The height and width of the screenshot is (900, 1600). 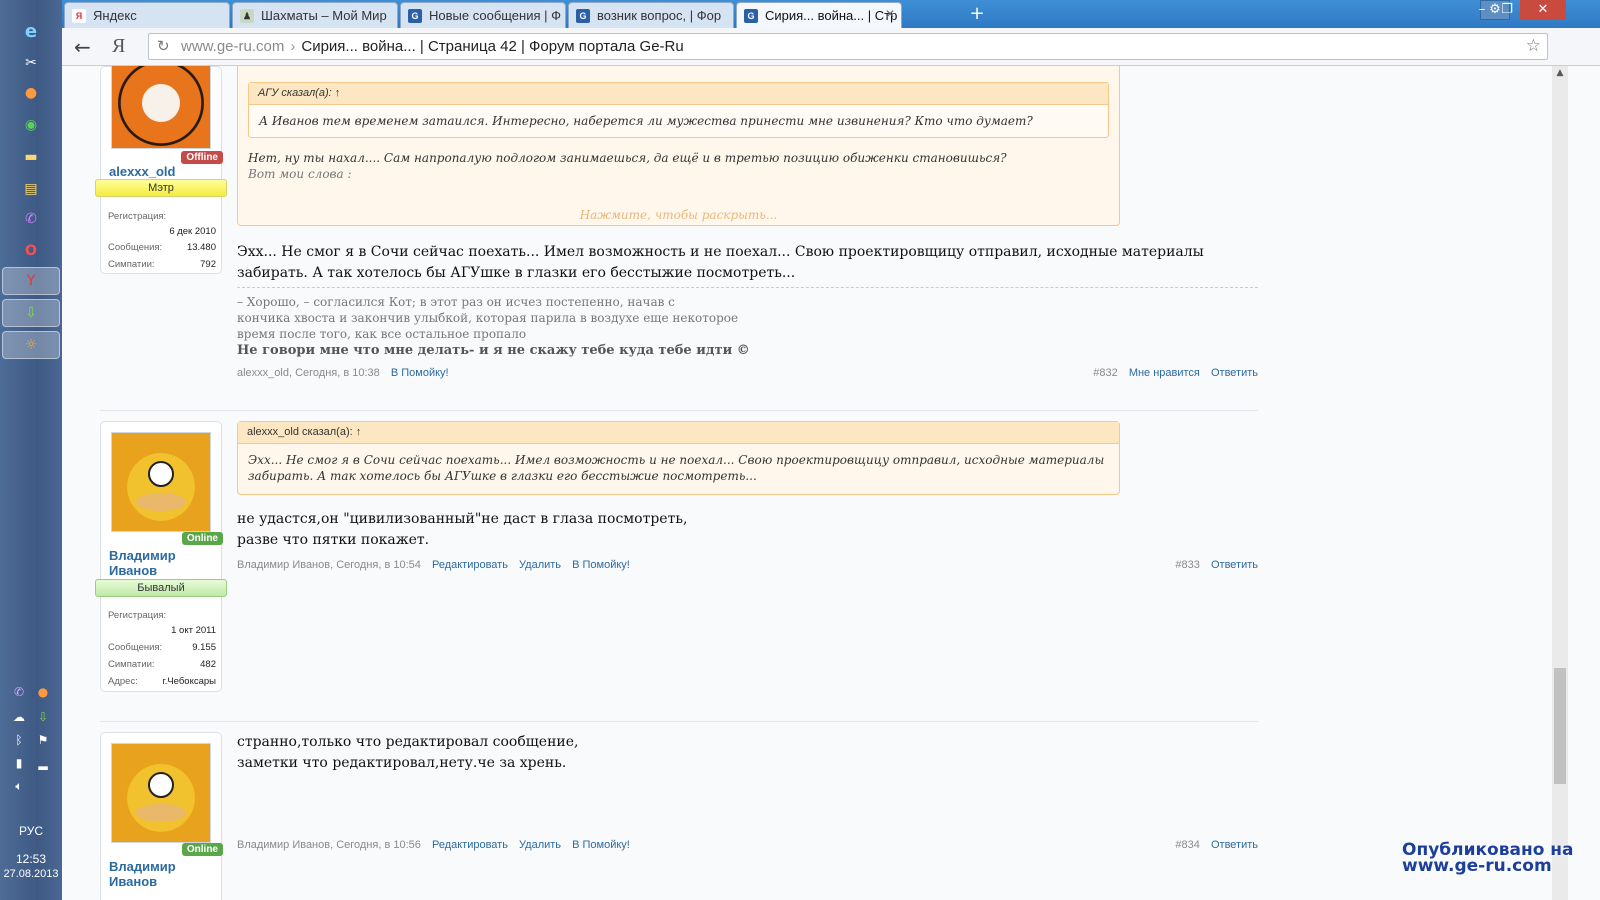 What do you see at coordinates (659, 15) in the screenshot?
I see `tab-label: возник вопрос, | Фор` at bounding box center [659, 15].